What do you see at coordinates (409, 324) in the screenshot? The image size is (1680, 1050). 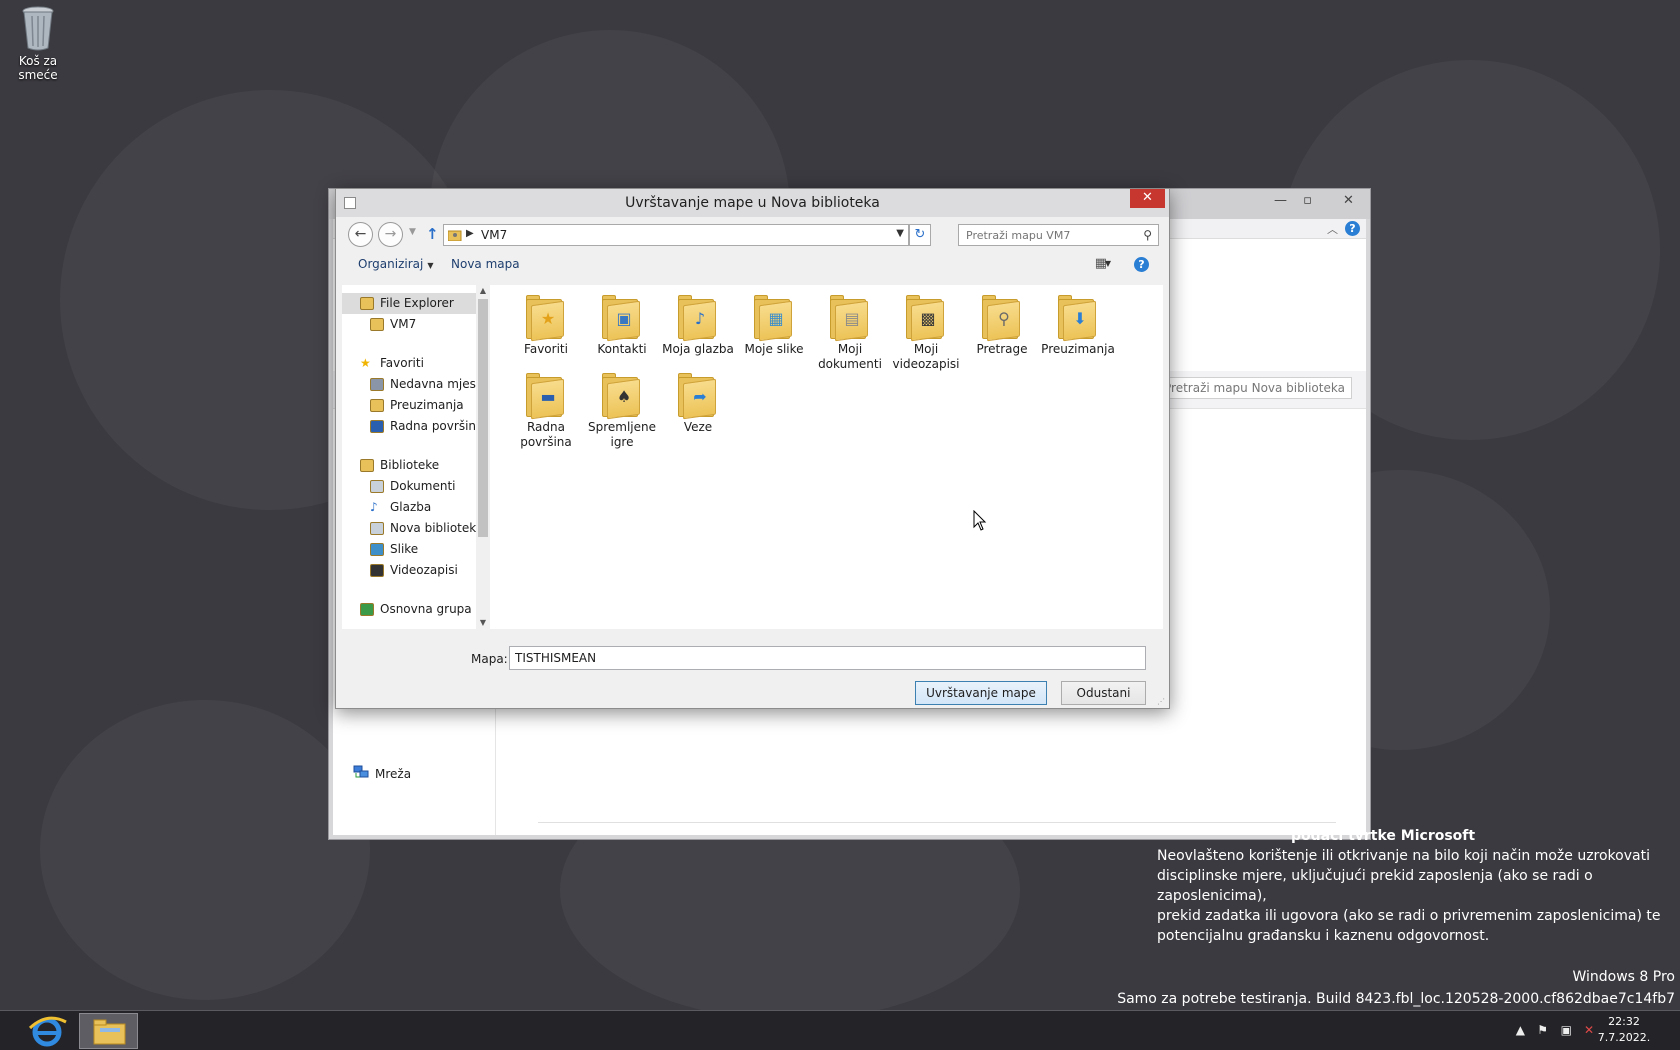 I see `sidebar-item: VM7` at bounding box center [409, 324].